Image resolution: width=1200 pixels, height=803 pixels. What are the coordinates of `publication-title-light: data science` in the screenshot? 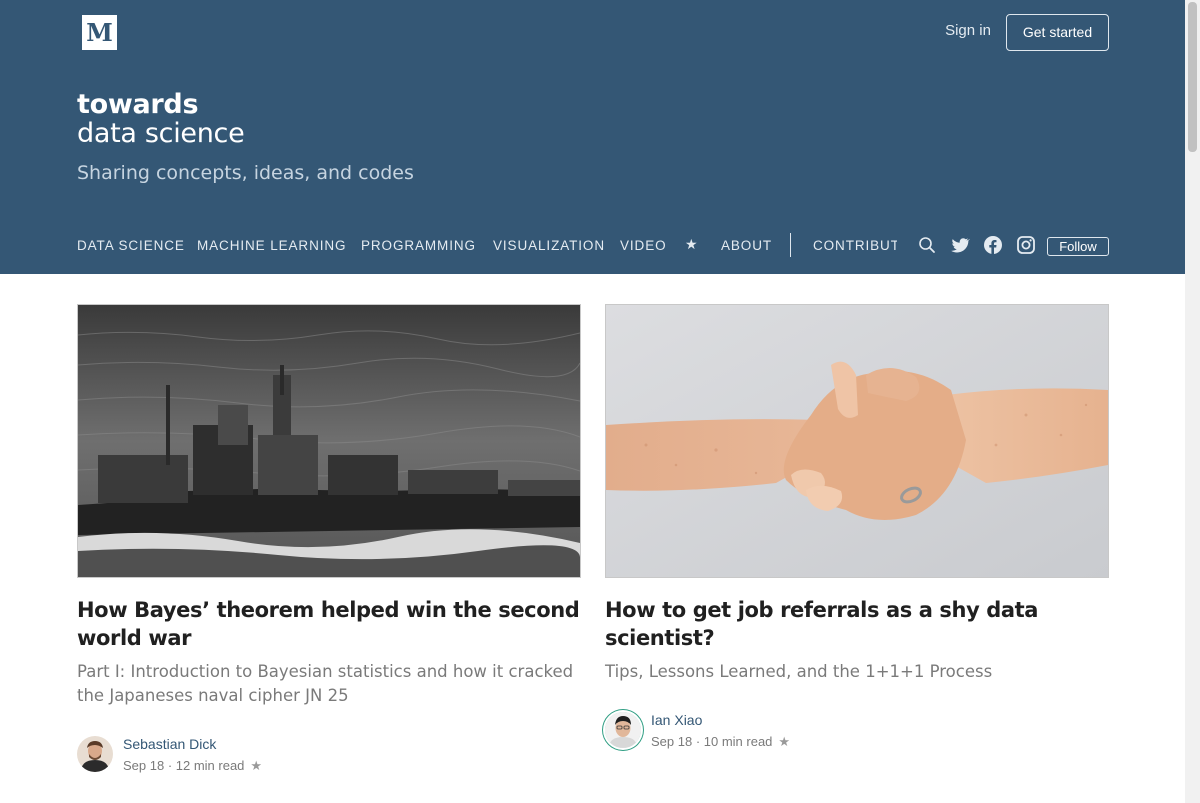 It's located at (161, 133).